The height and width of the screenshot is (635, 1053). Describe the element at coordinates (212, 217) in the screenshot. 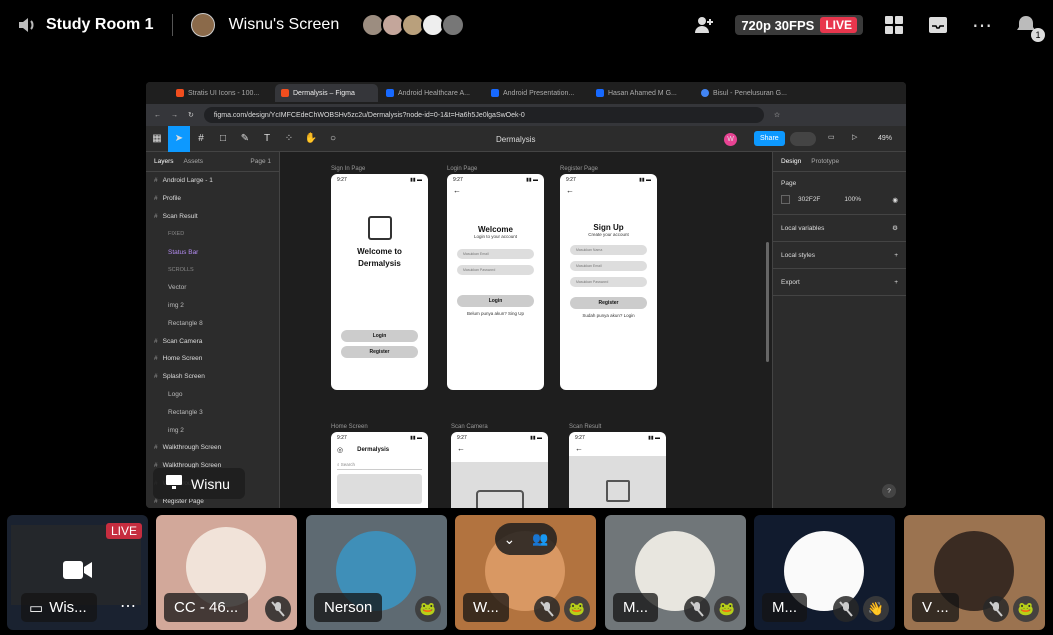

I see `layer-item: # Scan Result` at that location.